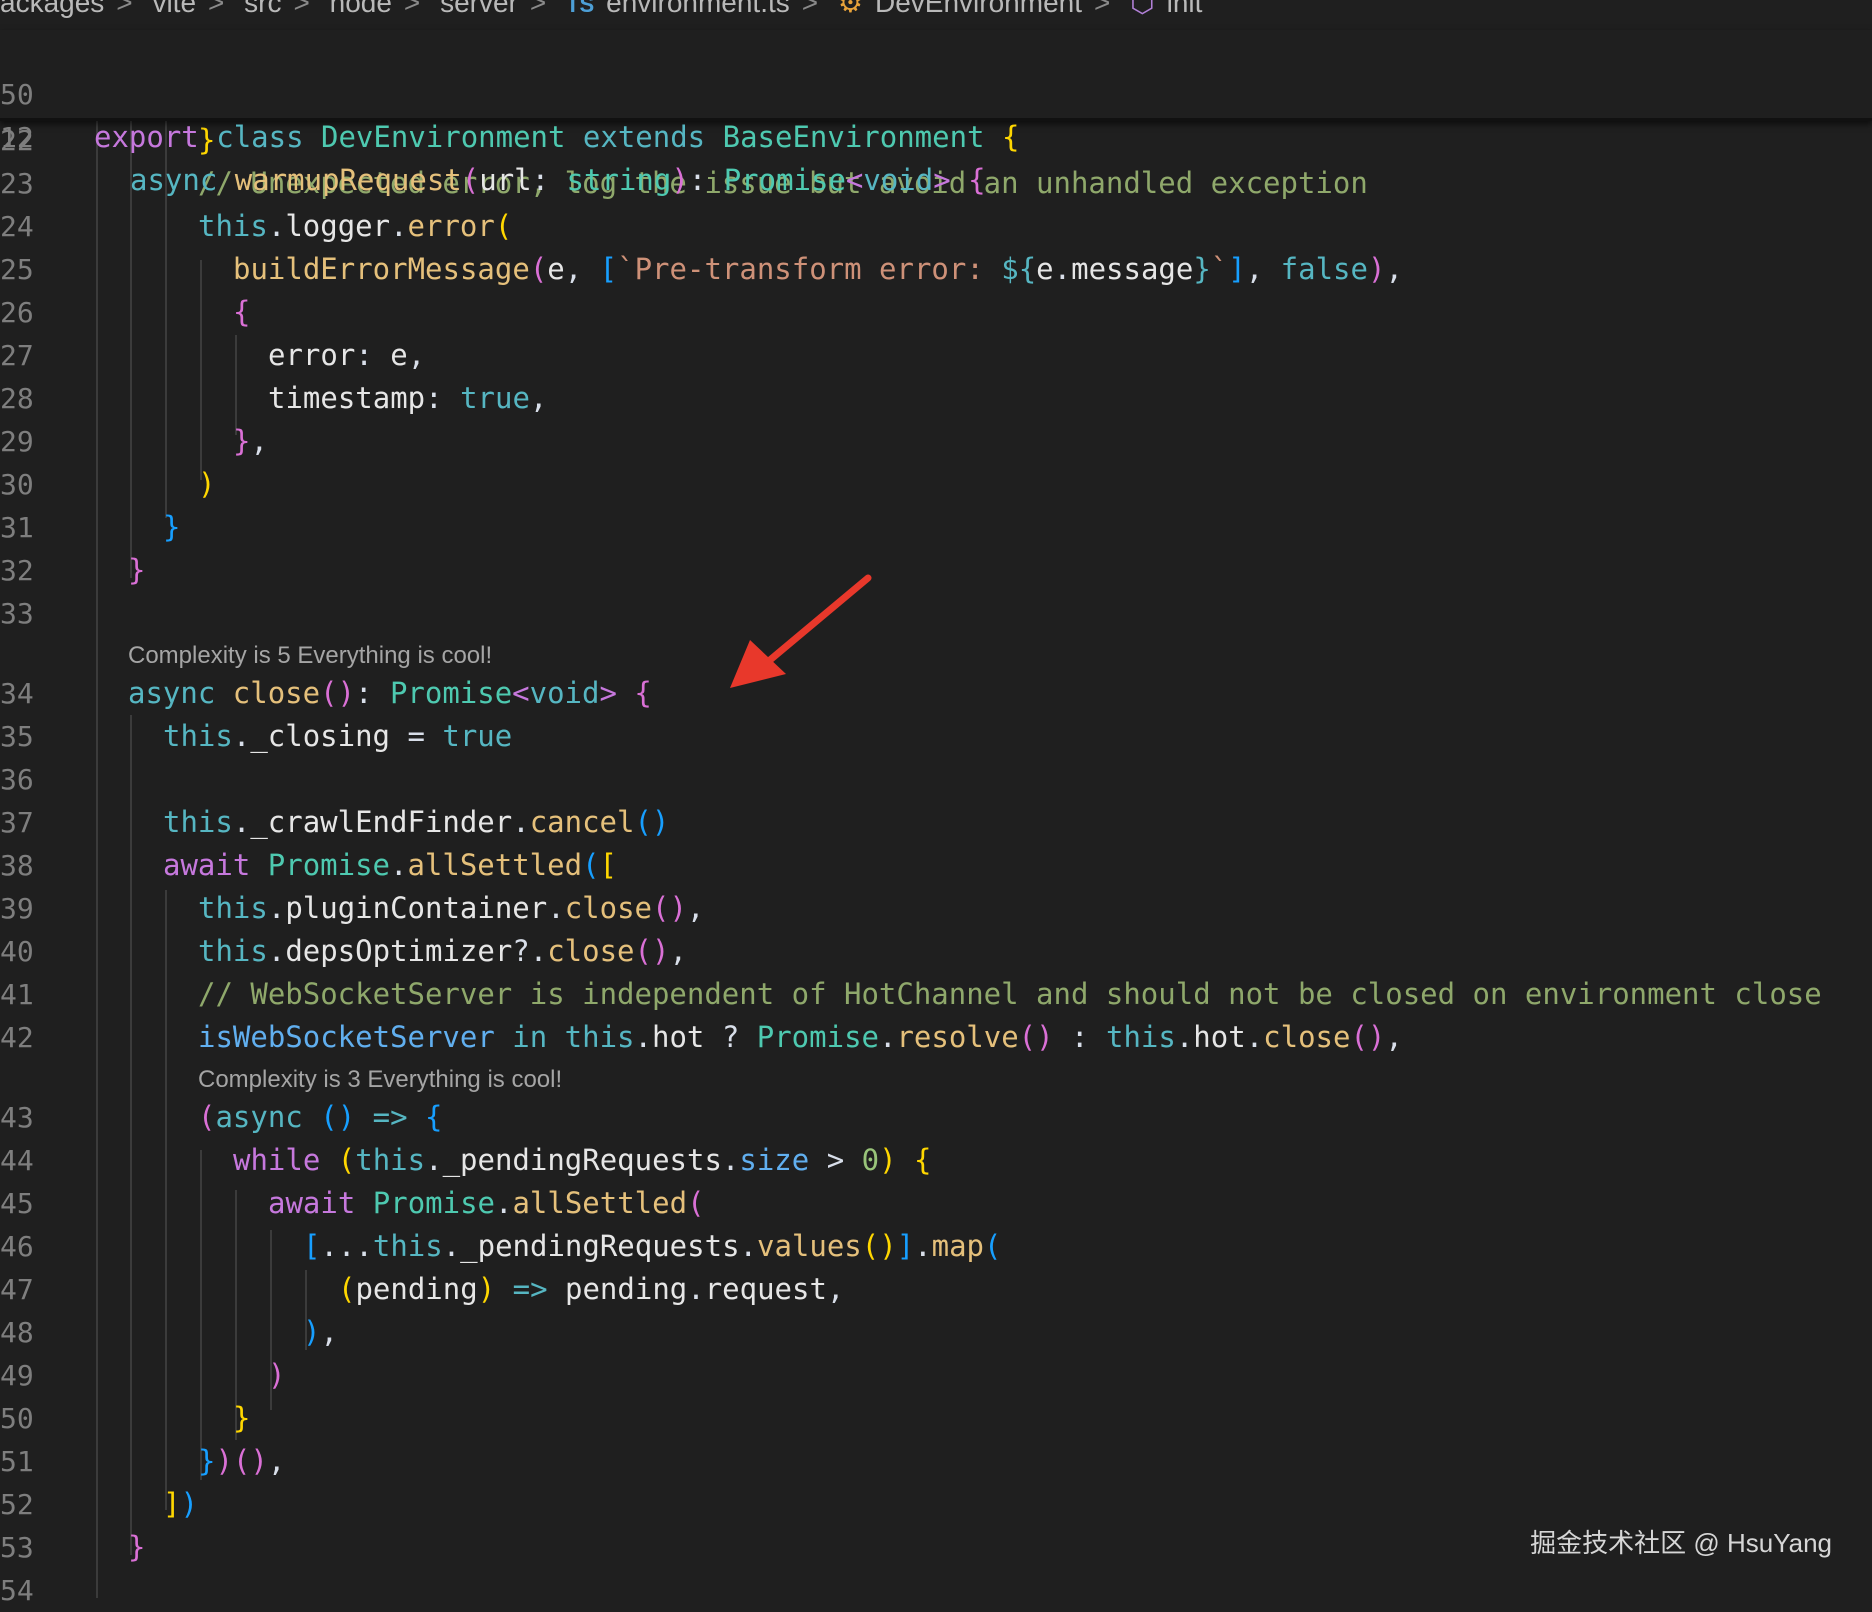  I want to click on line-number: 46, so click(17, 1246).